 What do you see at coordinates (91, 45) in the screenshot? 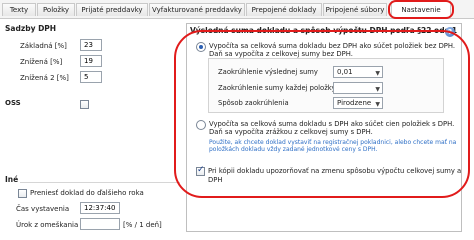
I see `vat-base-input` at bounding box center [91, 45].